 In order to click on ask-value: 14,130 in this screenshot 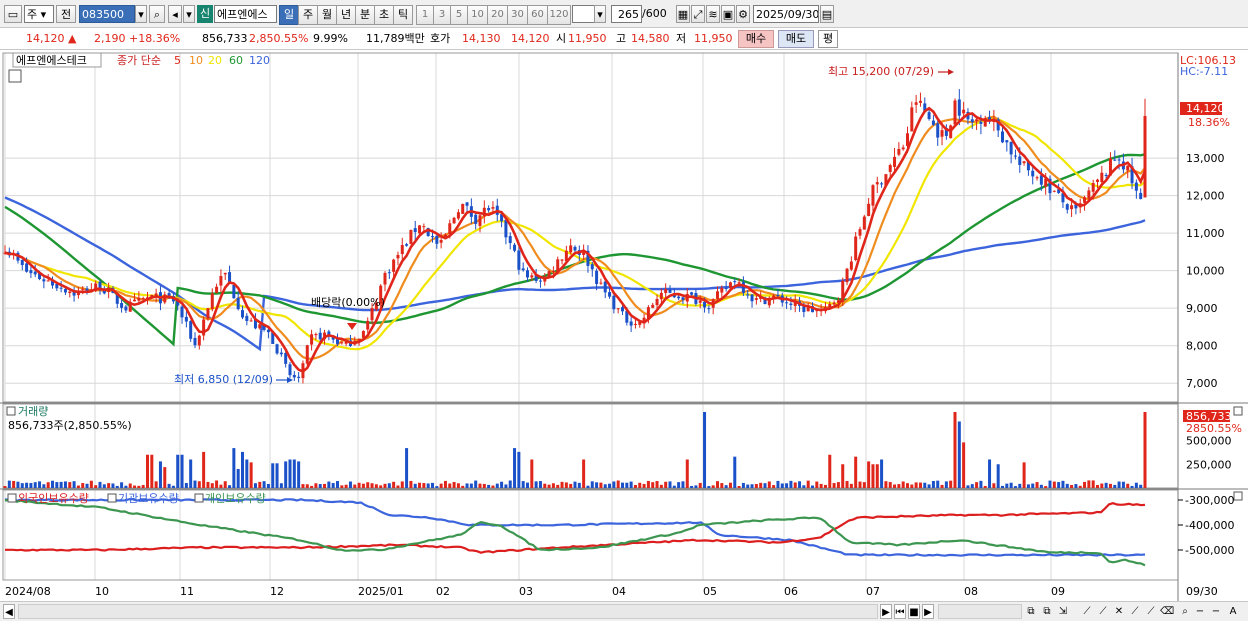, I will do `click(481, 38)`.